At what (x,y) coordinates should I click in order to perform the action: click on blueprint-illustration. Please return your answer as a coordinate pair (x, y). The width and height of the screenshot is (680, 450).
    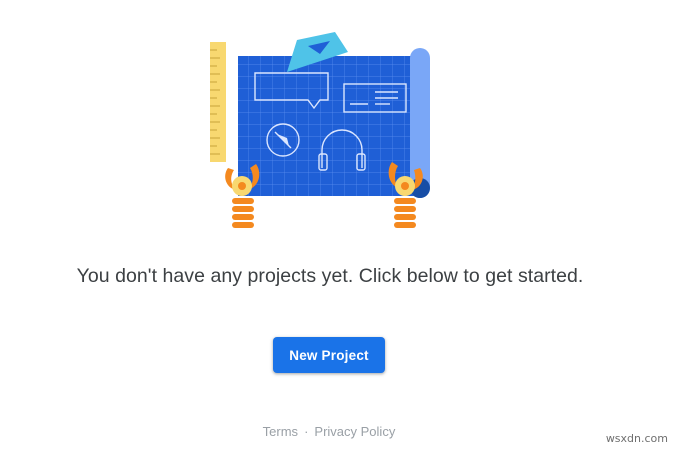
    Looking at the image, I should click on (320, 130).